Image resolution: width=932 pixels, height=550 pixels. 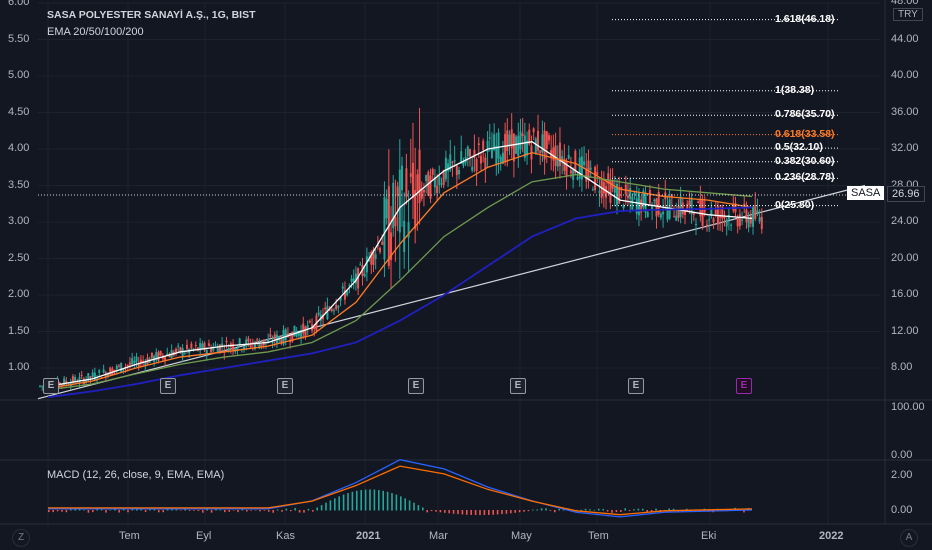 I want to click on ema-legend: EMA 20/50/100/200, so click(x=95, y=32).